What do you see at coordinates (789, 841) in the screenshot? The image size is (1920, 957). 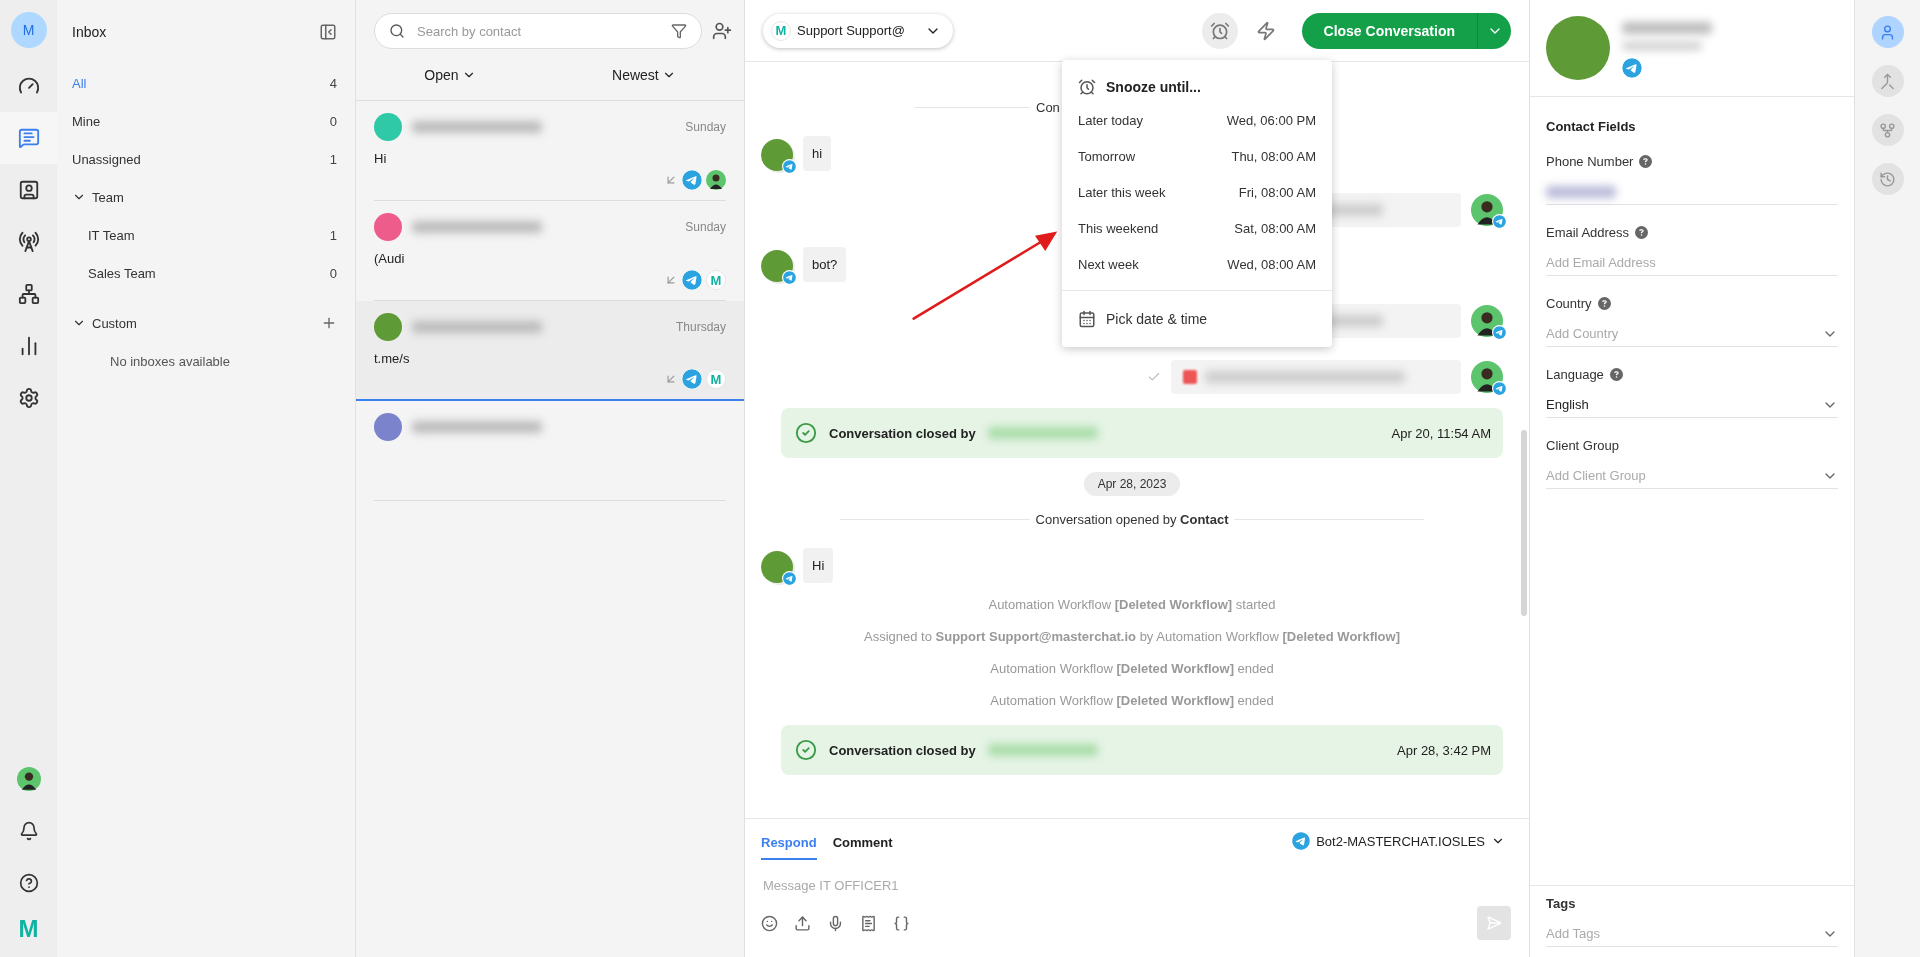 I see `composer-tab: Respond` at bounding box center [789, 841].